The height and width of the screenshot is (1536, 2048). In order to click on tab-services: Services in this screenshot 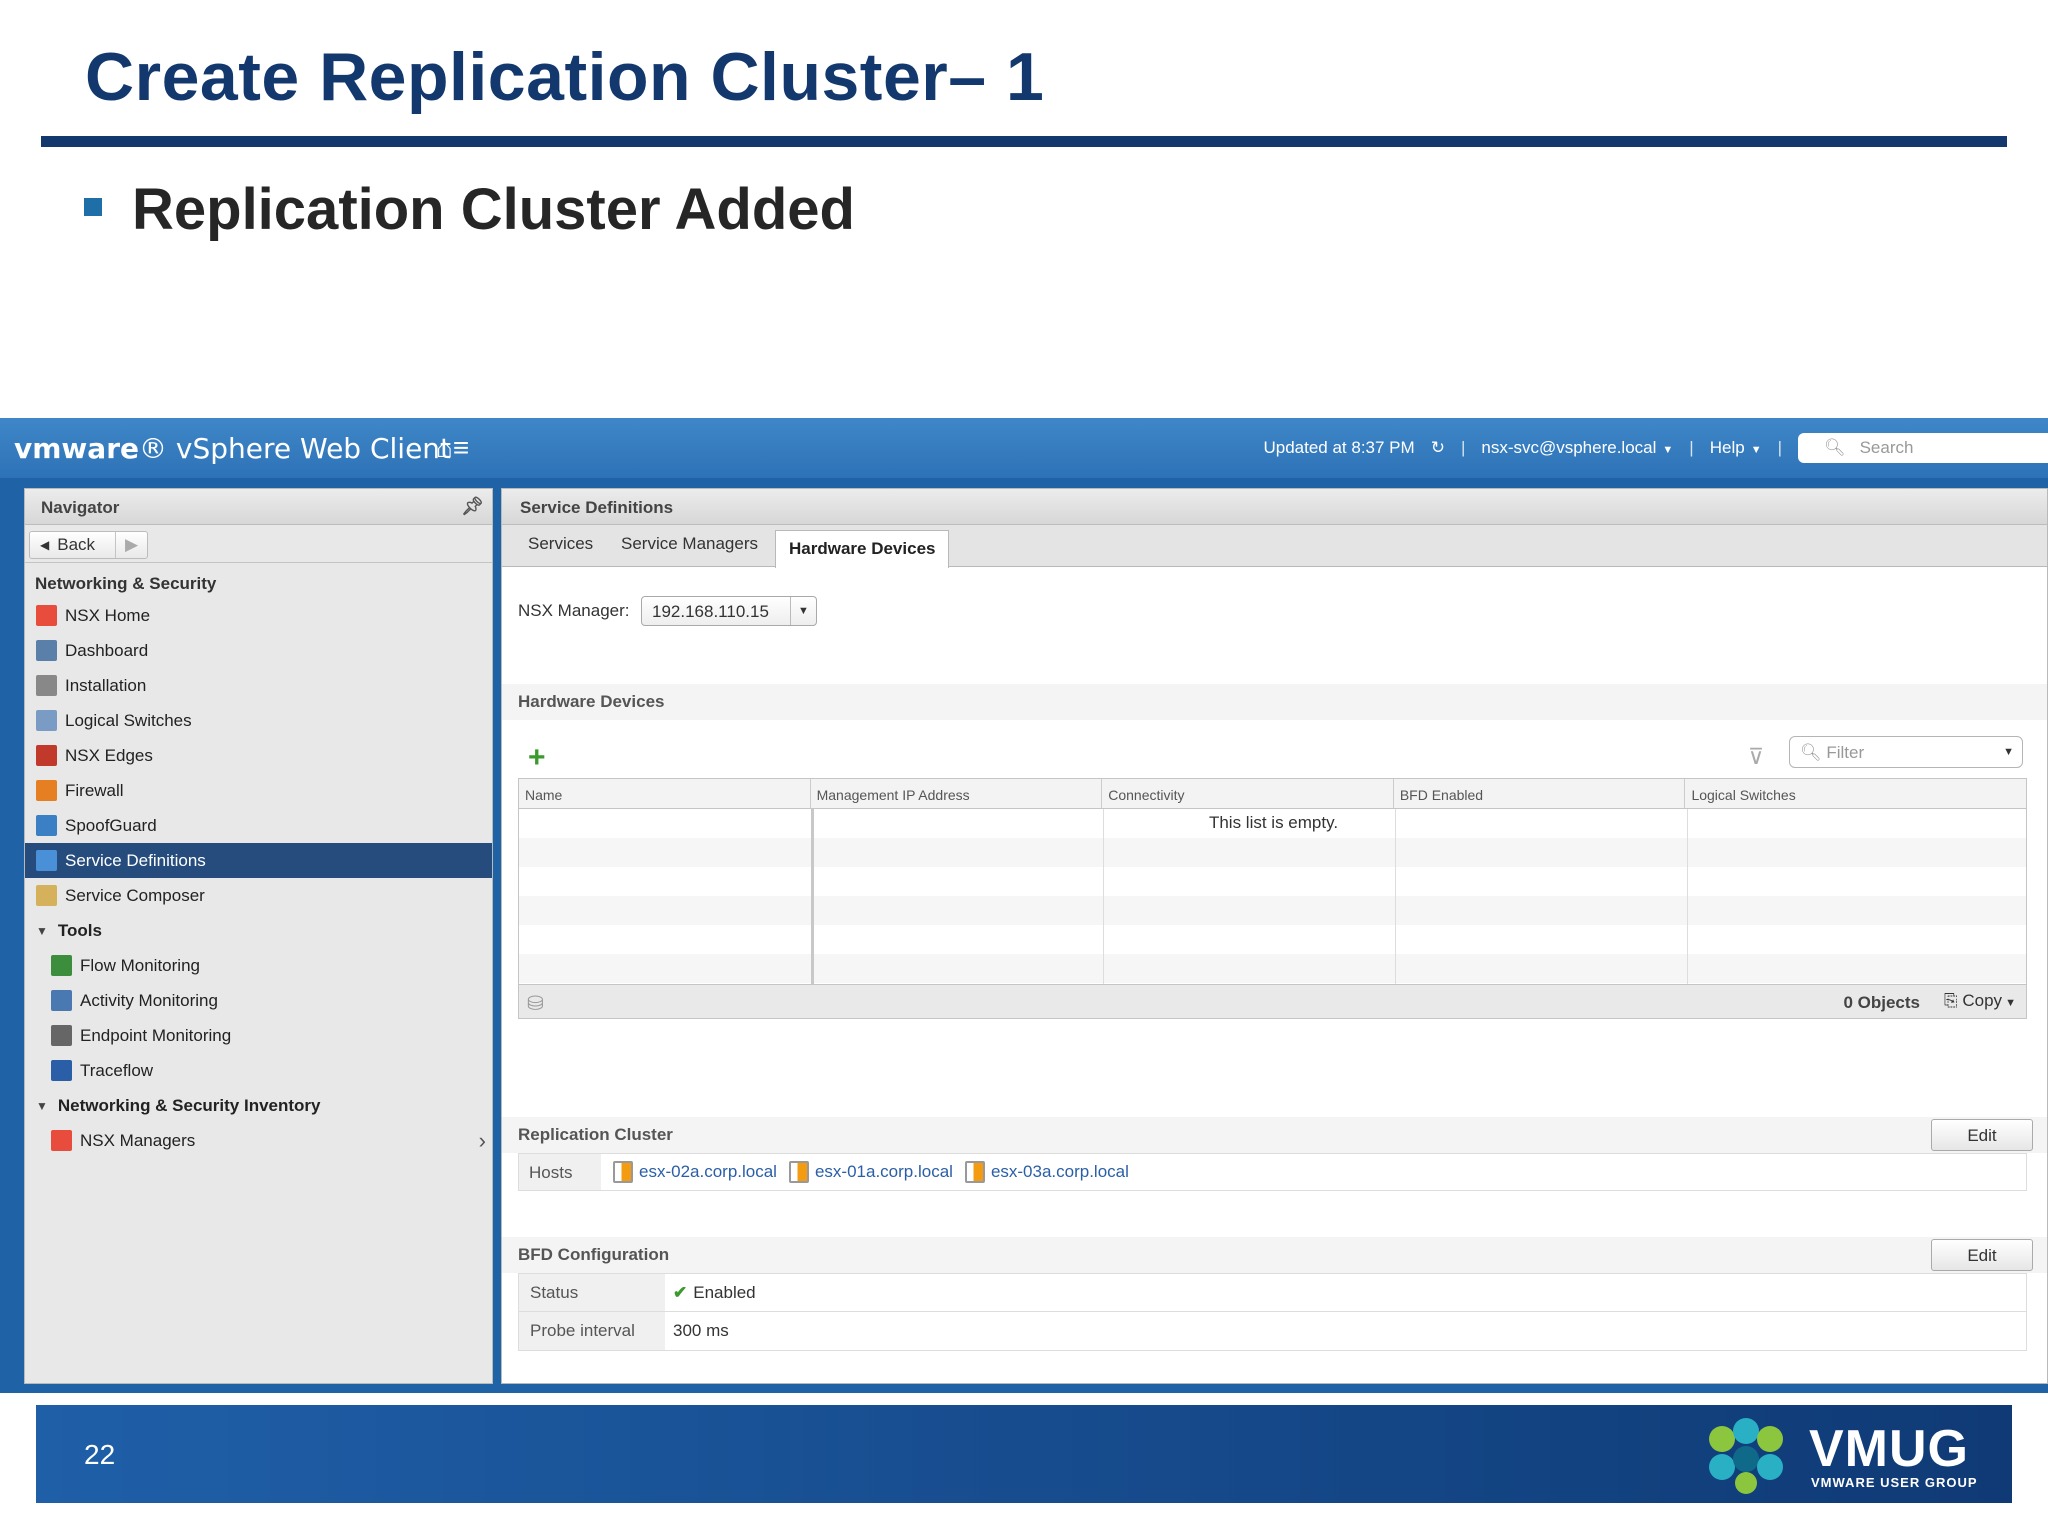, I will do `click(560, 544)`.